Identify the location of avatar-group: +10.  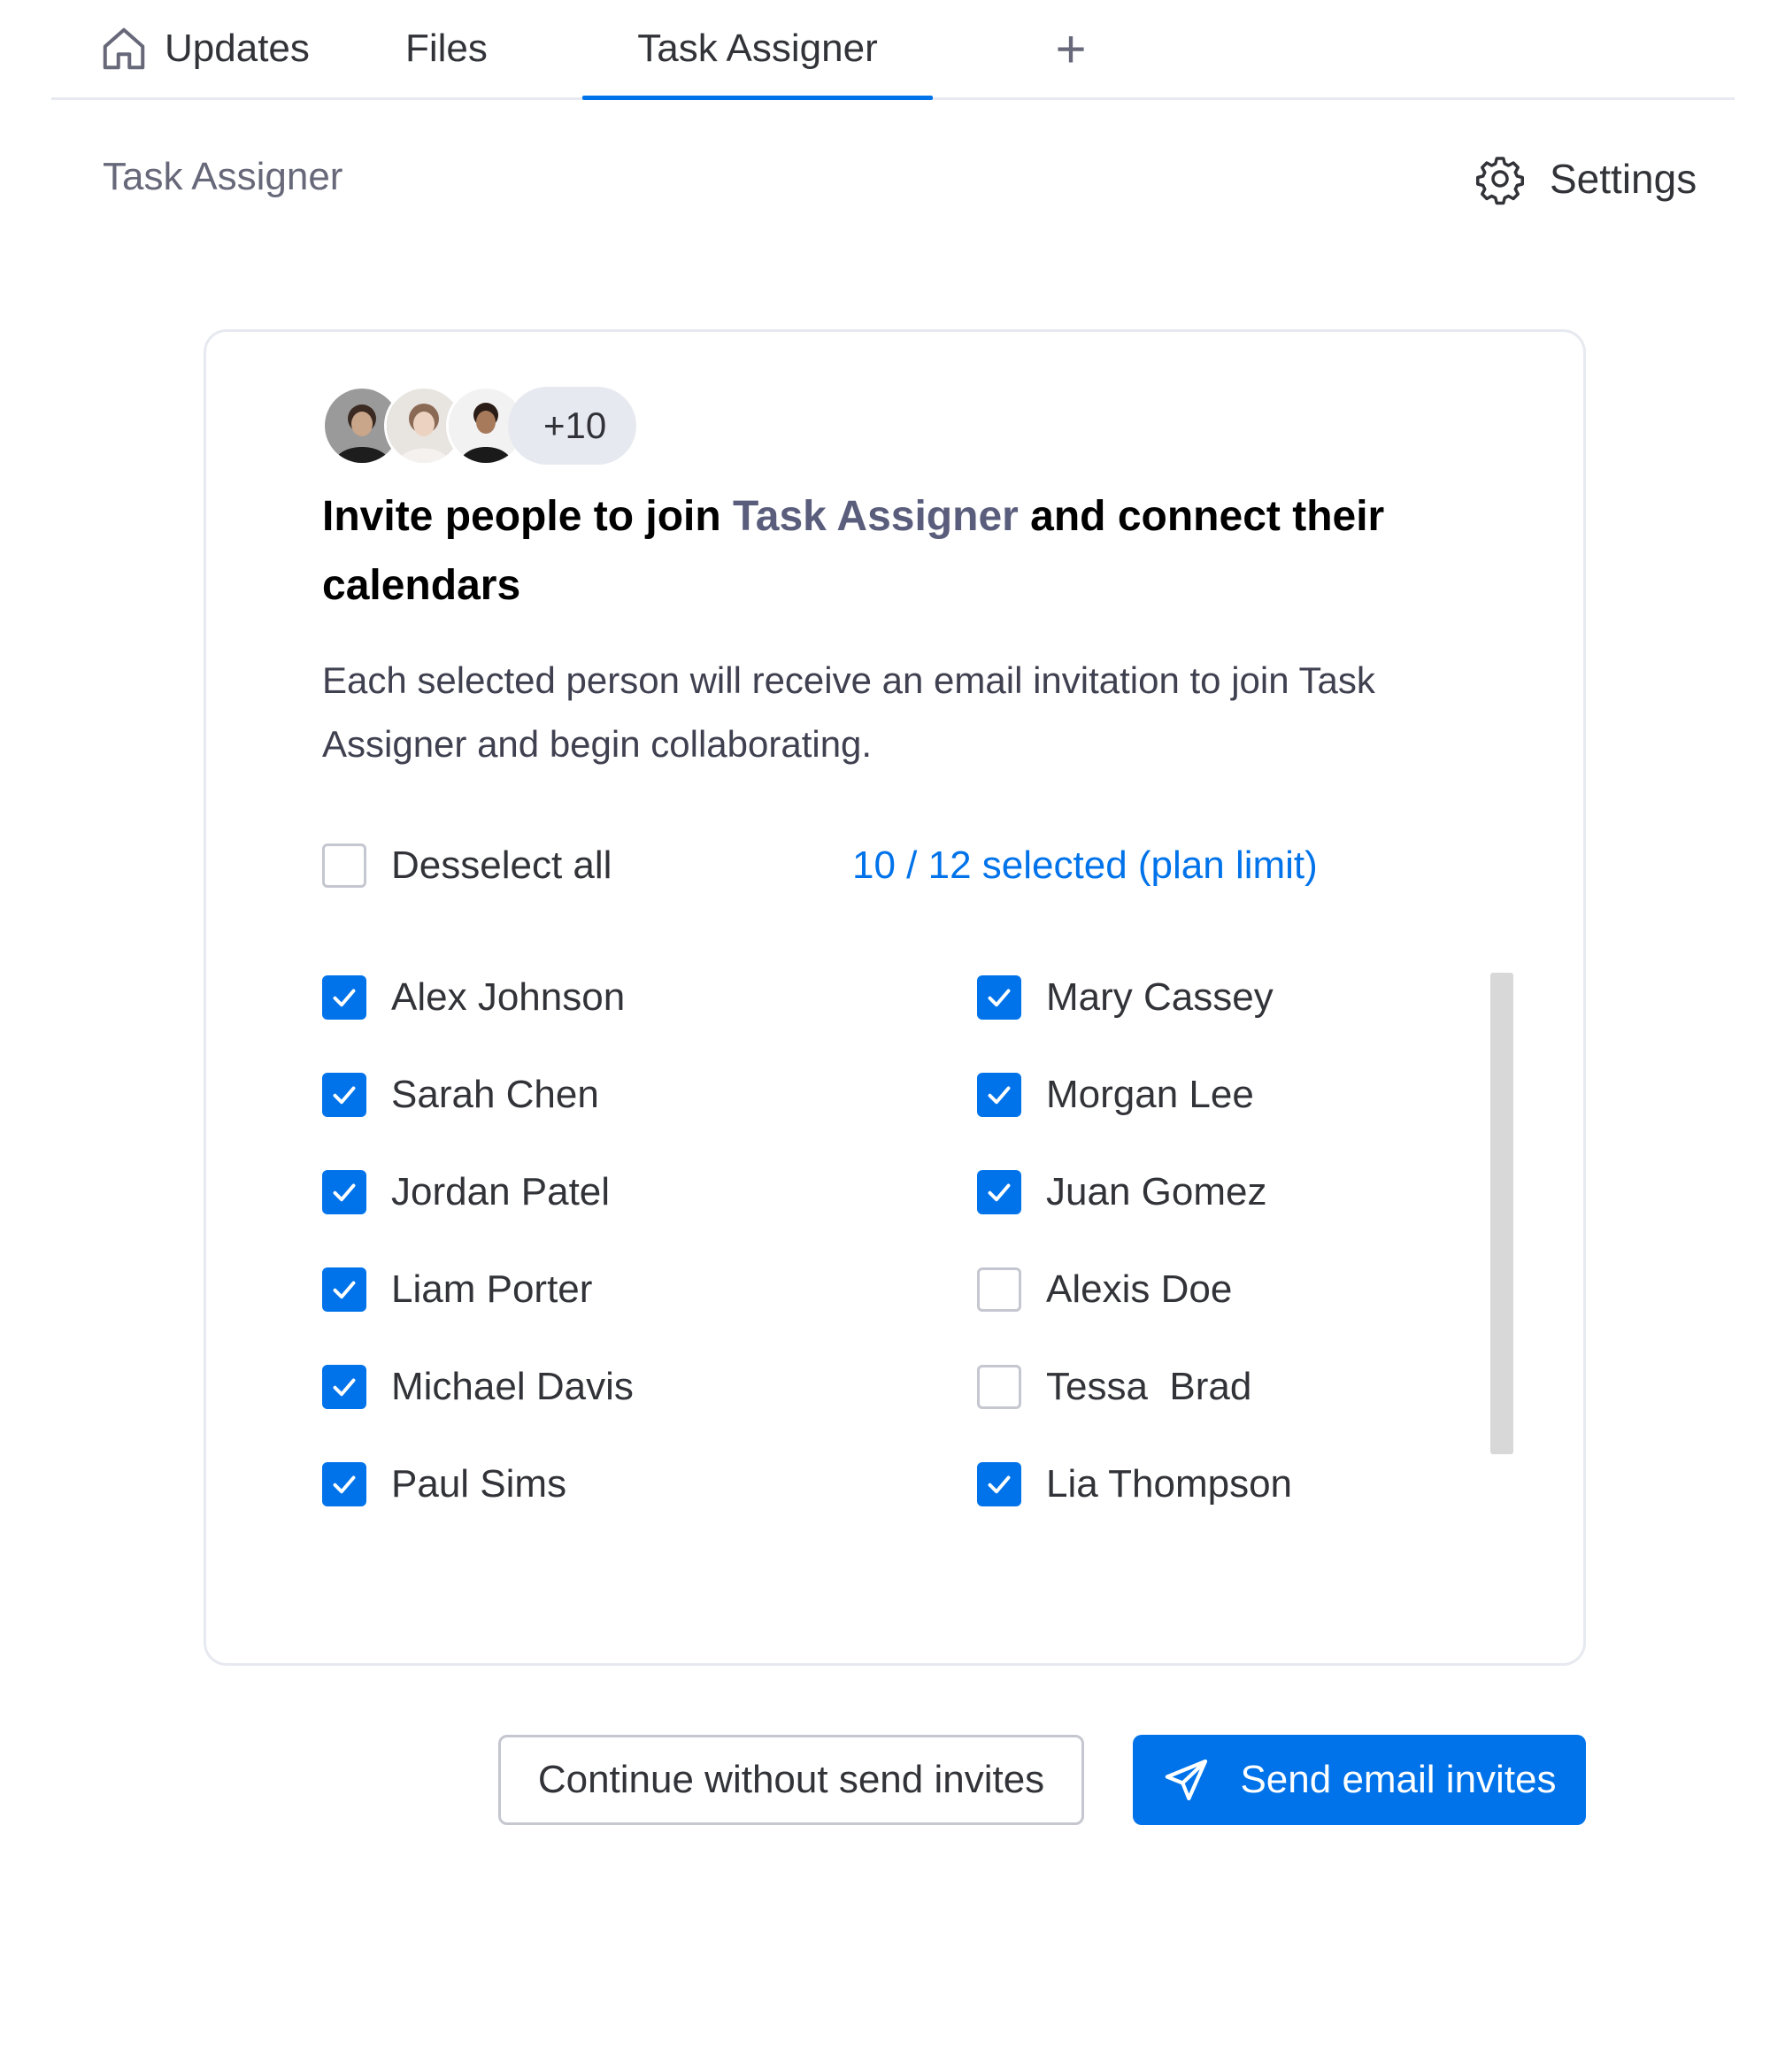
(479, 426).